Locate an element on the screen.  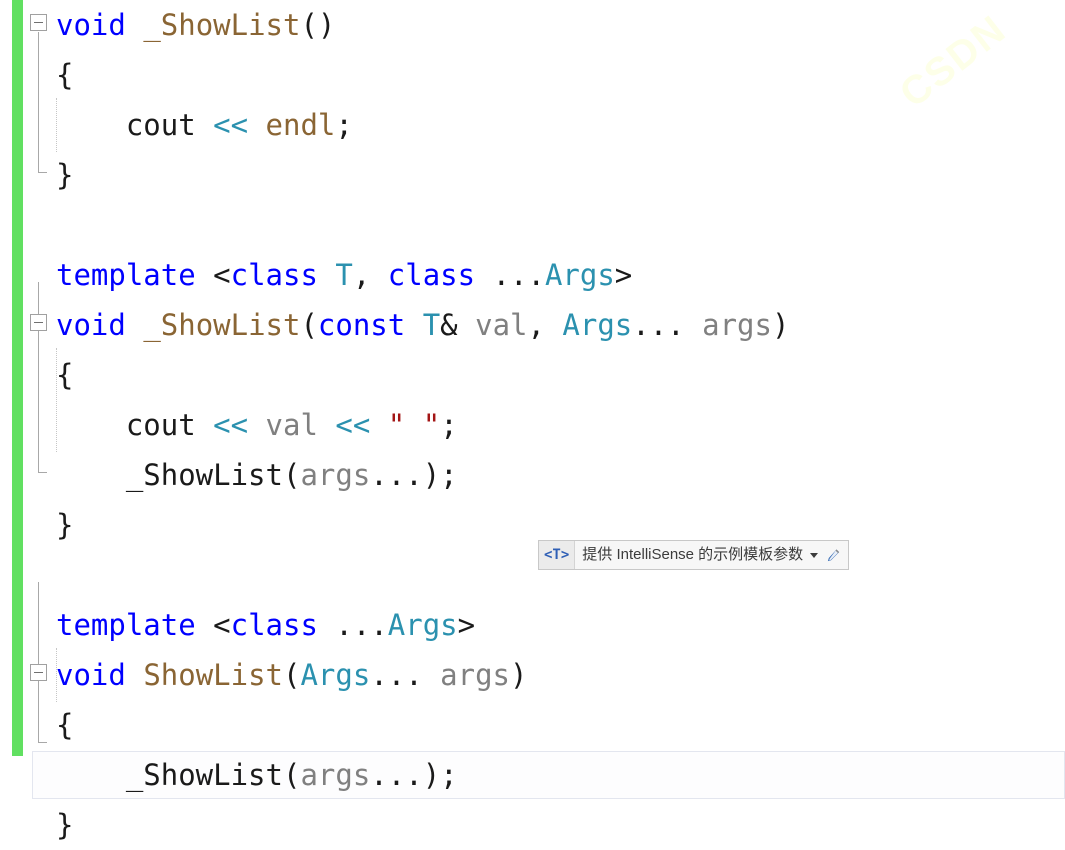
code-line-content: void ShowList(Args... args) is located at coordinates (560, 675).